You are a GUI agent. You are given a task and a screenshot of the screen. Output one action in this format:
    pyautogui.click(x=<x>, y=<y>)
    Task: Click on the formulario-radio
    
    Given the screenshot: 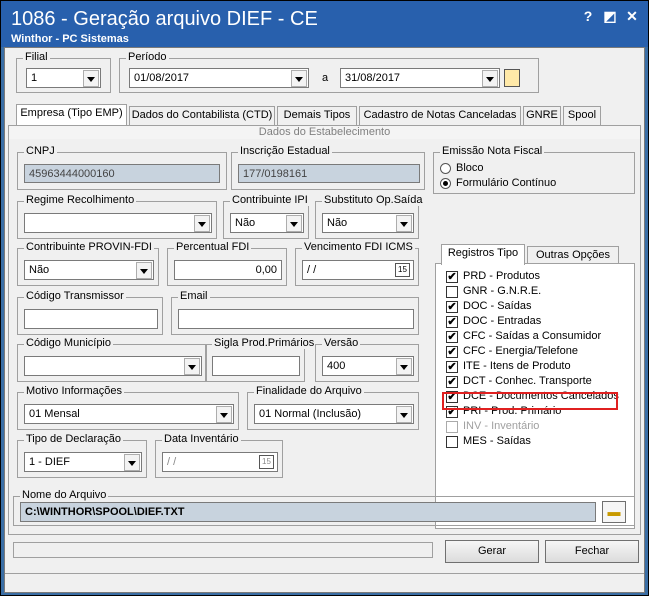 What is the action you would take?
    pyautogui.click(x=445, y=183)
    